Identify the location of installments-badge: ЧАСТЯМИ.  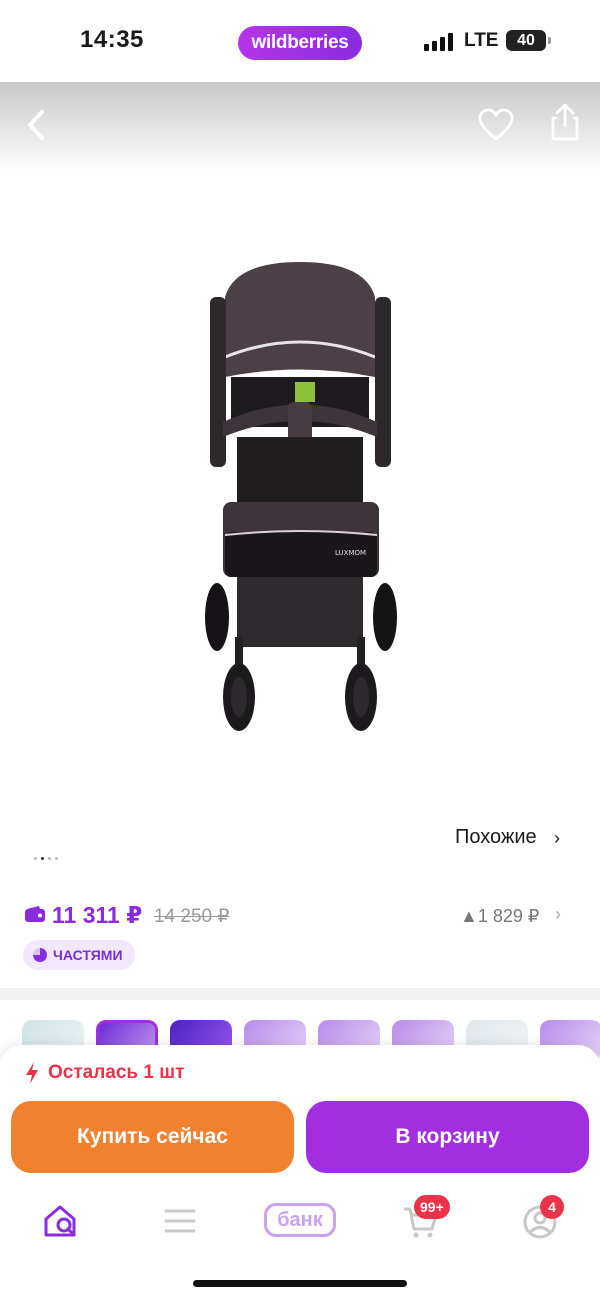
(79, 955).